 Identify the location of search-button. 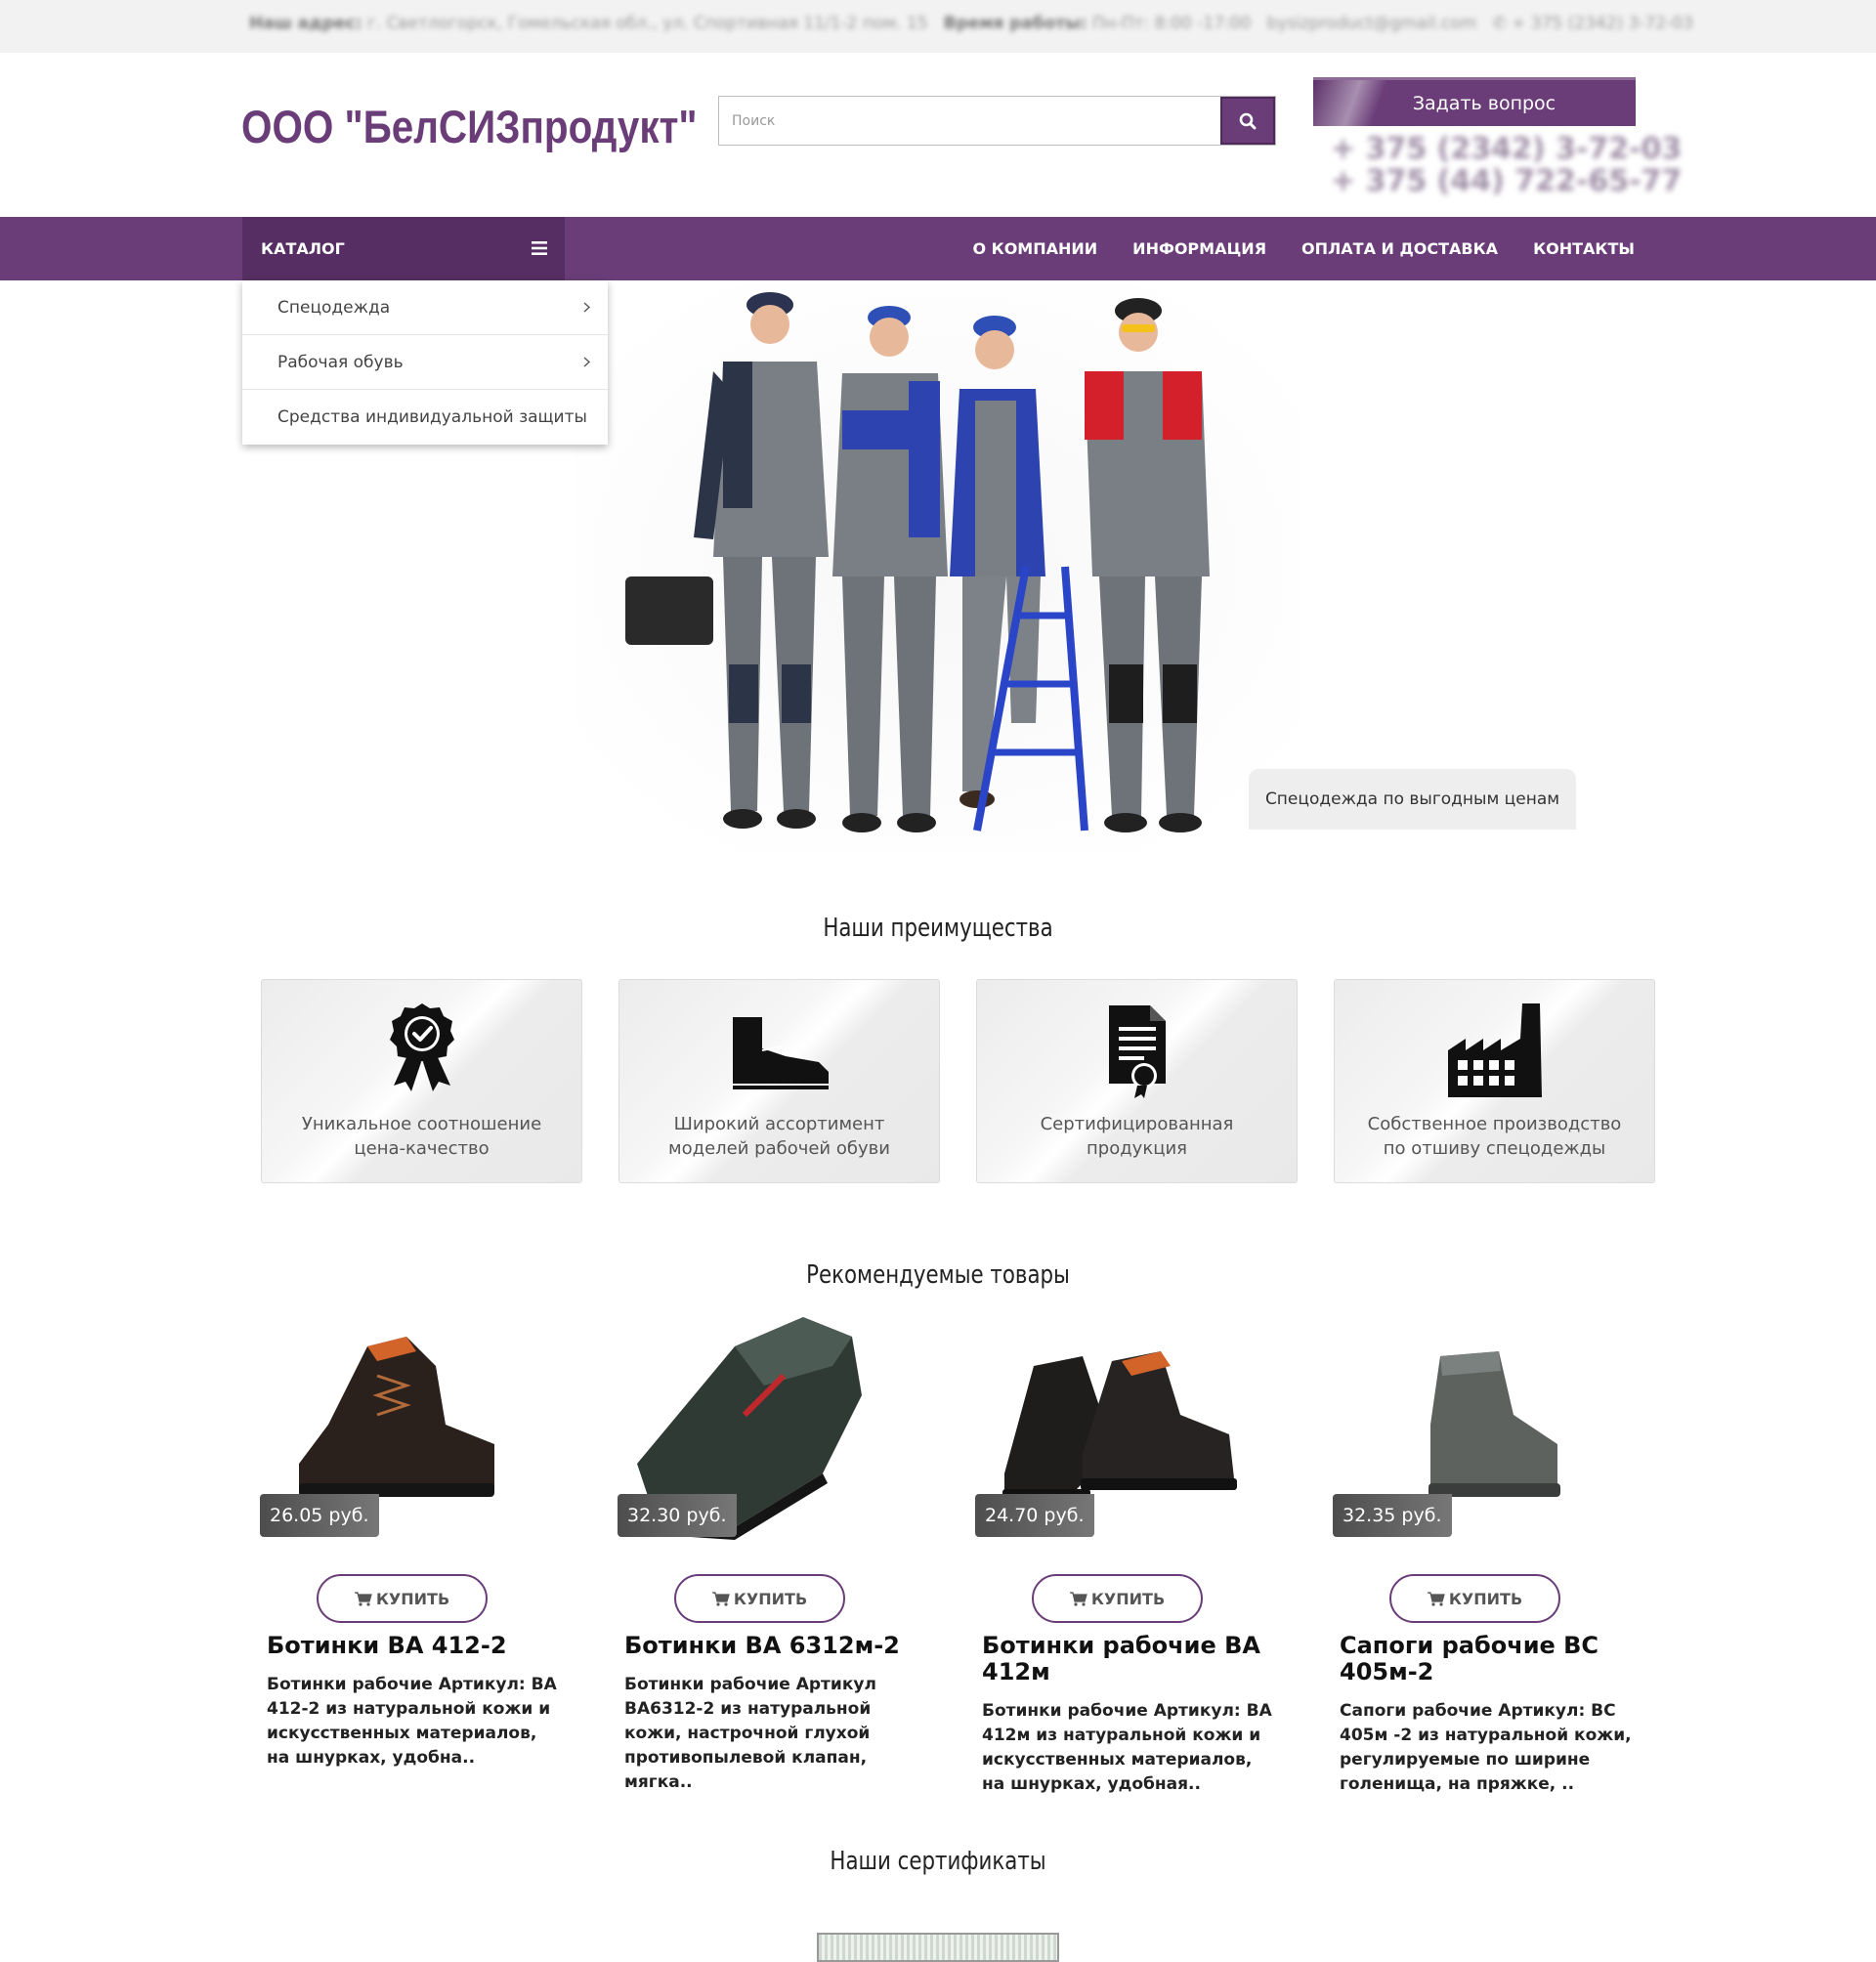
(1247, 121).